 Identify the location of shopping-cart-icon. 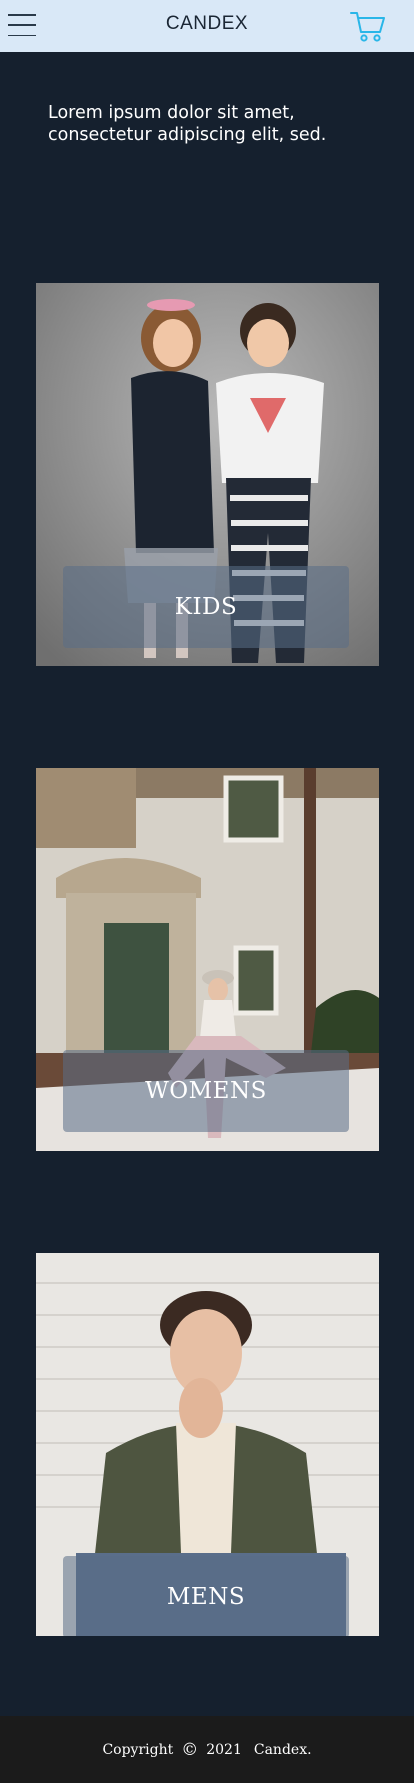
(368, 27).